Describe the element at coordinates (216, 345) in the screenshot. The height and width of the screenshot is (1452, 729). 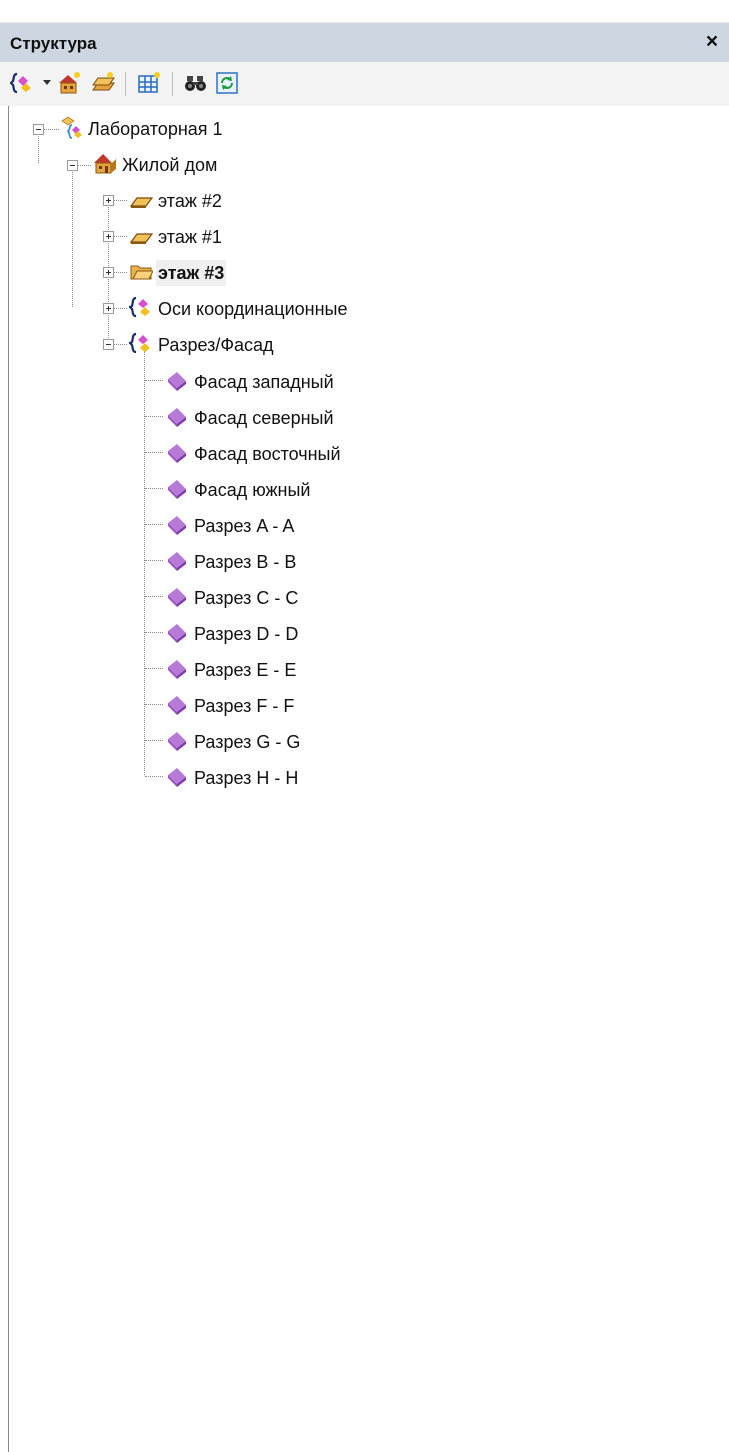
I see `tree-node-sections: Разрез/Фасад` at that location.